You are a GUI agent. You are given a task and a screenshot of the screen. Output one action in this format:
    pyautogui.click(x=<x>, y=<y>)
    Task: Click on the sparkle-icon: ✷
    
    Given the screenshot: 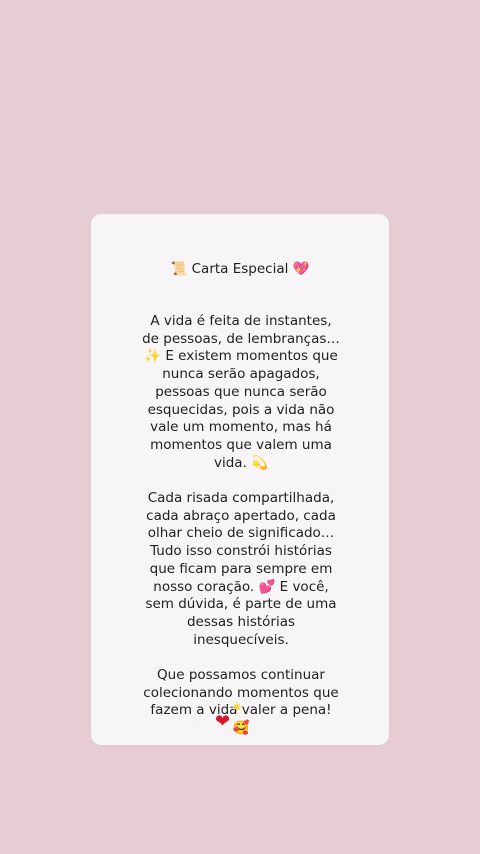 What is the action you would take?
    pyautogui.click(x=237, y=708)
    